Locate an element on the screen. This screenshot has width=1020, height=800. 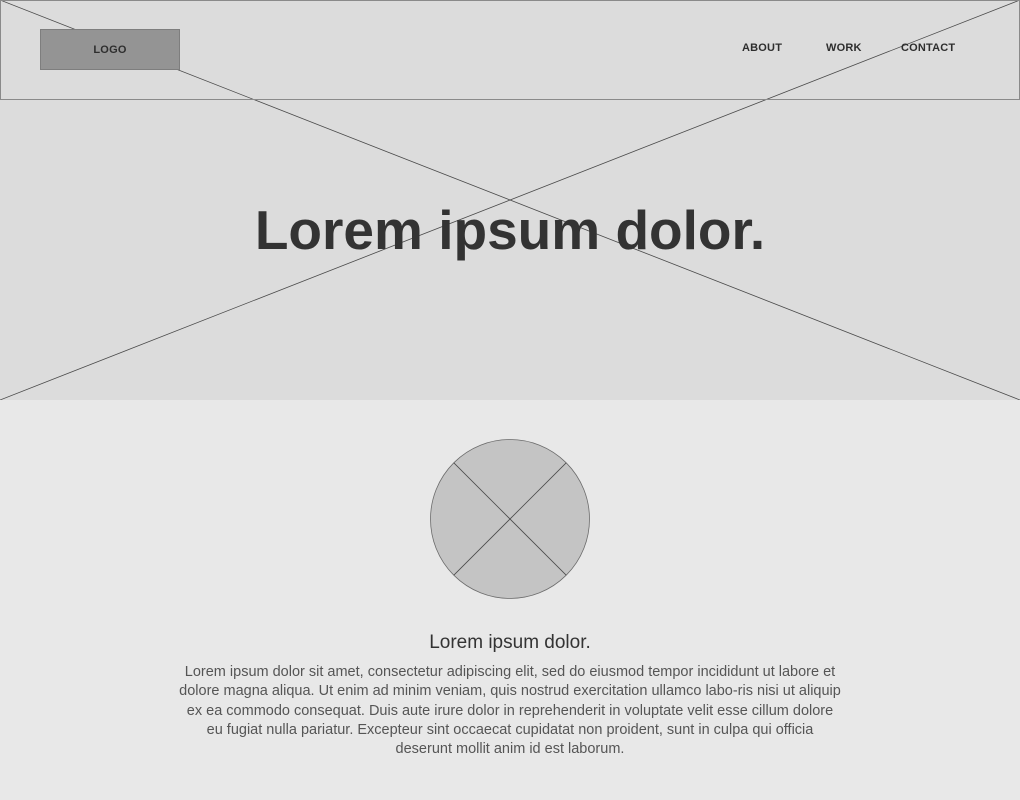
feature-image-placeholder-icon is located at coordinates (510, 519).